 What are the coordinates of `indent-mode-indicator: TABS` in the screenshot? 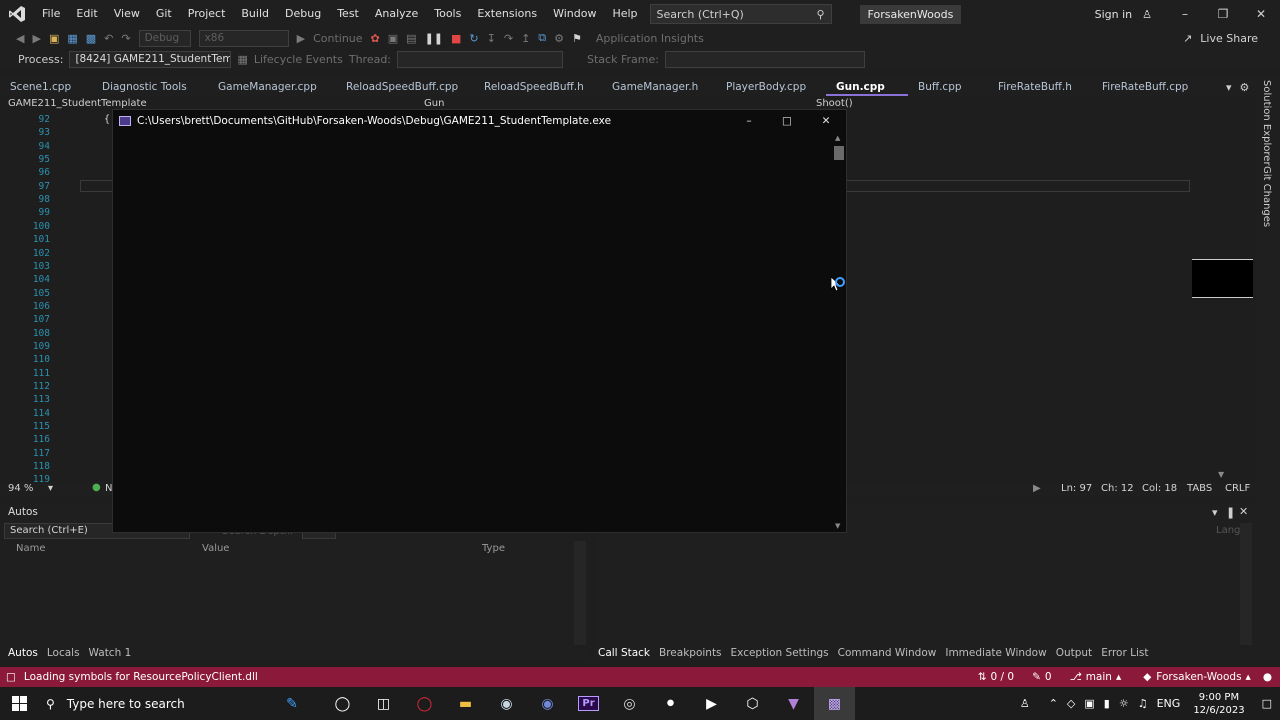 It's located at (1199, 488).